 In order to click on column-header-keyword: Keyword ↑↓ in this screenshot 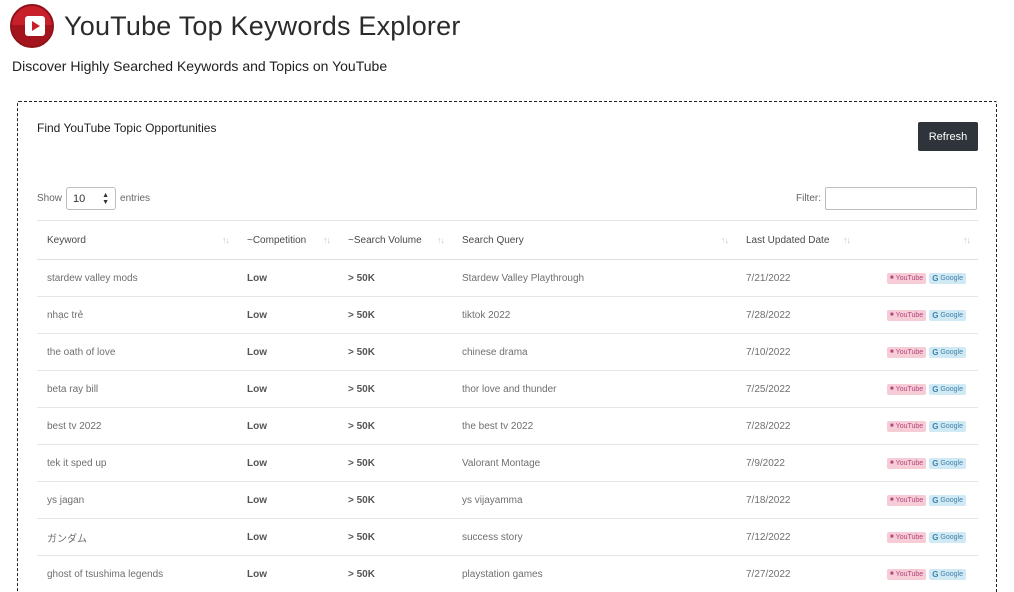, I will do `click(137, 240)`.